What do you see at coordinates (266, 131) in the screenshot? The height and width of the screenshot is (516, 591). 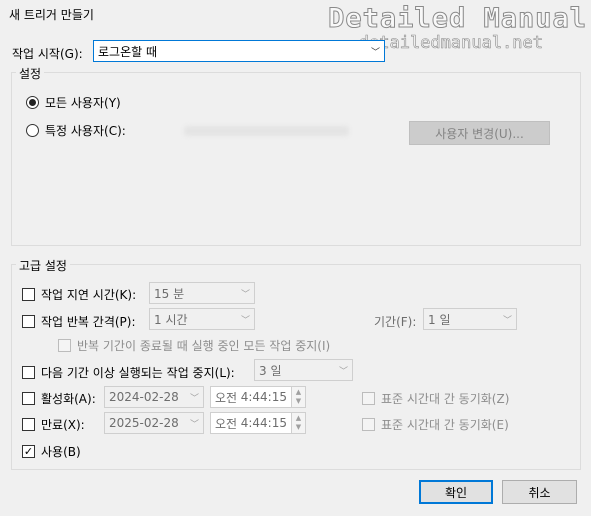 I see `blurred-user-name` at bounding box center [266, 131].